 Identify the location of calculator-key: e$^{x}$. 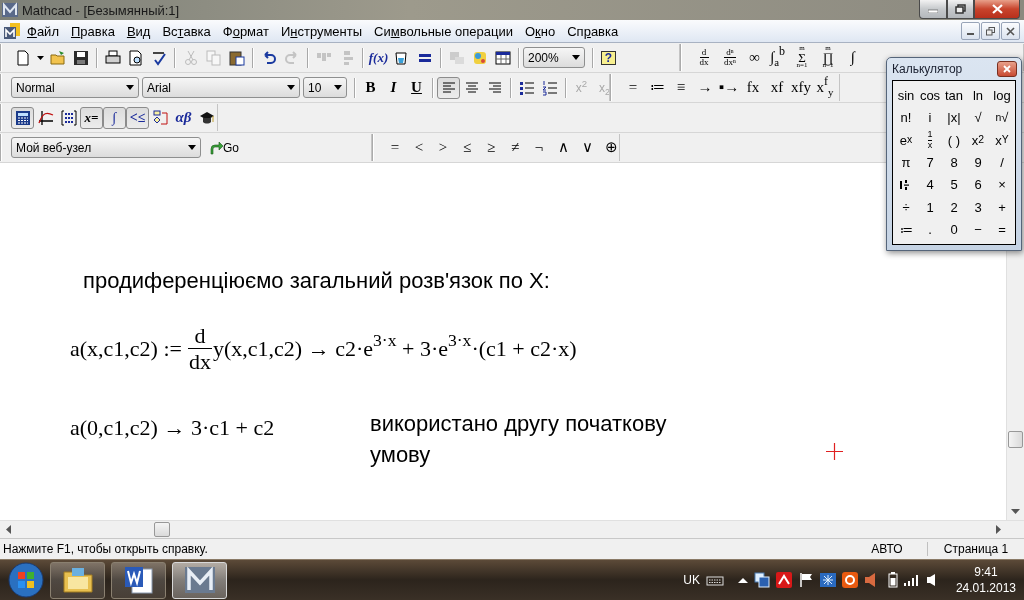
(906, 140).